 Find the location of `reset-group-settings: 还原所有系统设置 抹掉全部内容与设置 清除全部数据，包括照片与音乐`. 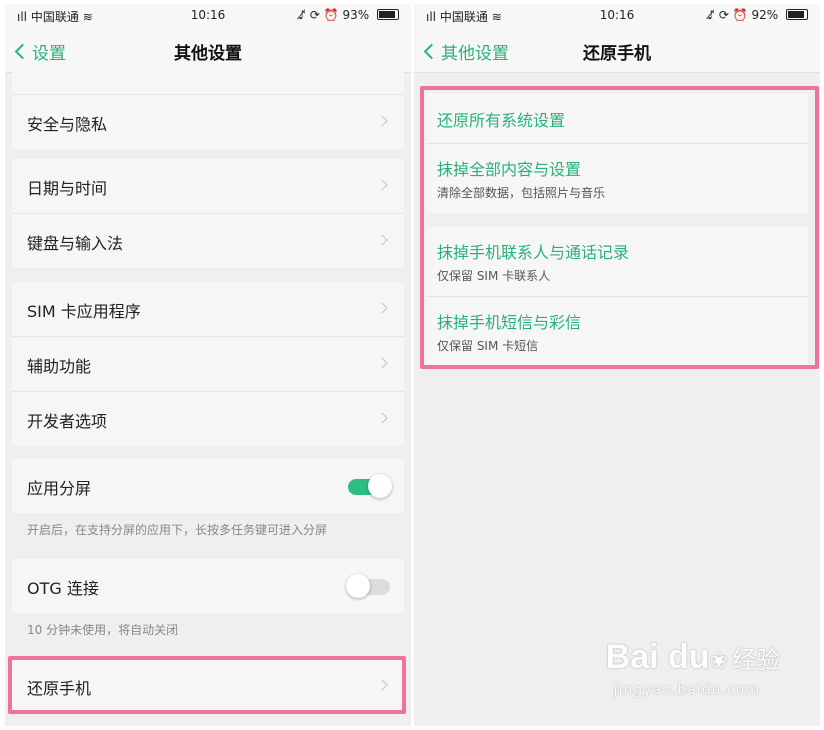

reset-group-settings: 还原所有系统设置 抹掉全部内容与设置 清除全部数据，包括照片与音乐 is located at coordinates (617, 153).